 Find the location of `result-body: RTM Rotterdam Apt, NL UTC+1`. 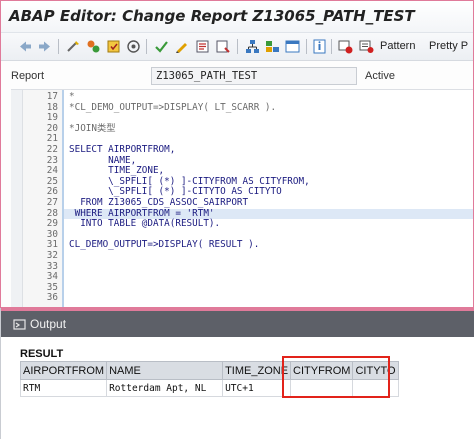

result-body: RTM Rotterdam Apt, NL UTC+1 is located at coordinates (209, 388).